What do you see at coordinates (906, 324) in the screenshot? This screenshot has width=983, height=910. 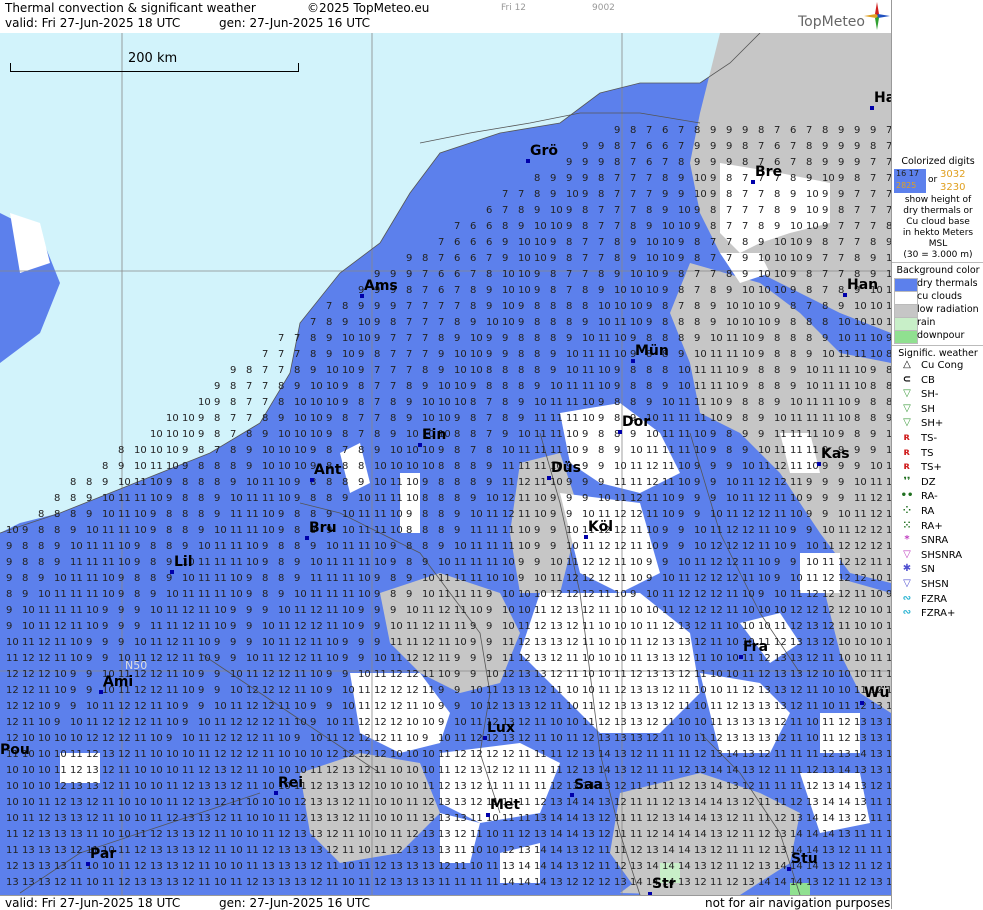 I see `background-swatch` at bounding box center [906, 324].